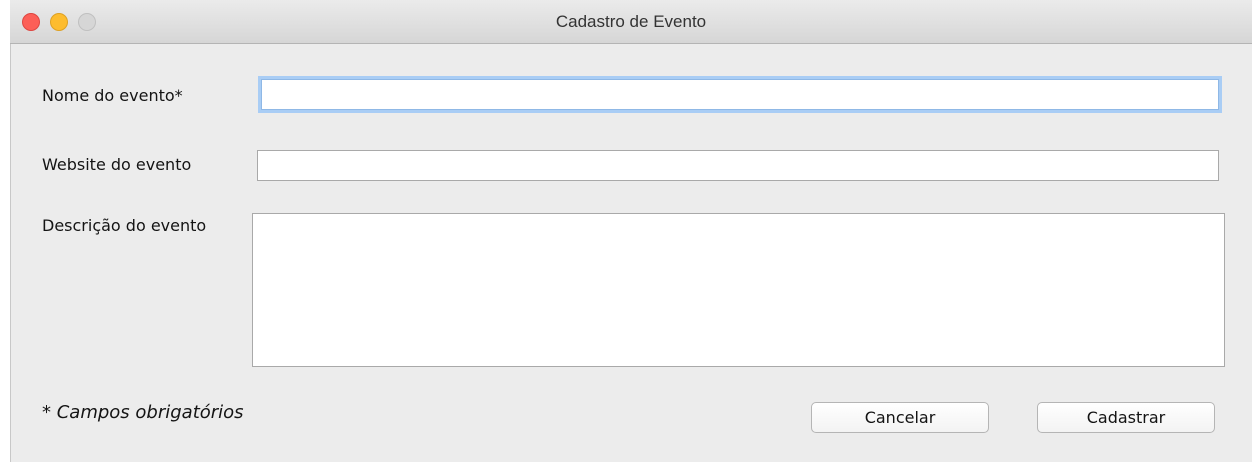  I want to click on title-bar: Cadastro de Evento, so click(631, 22).